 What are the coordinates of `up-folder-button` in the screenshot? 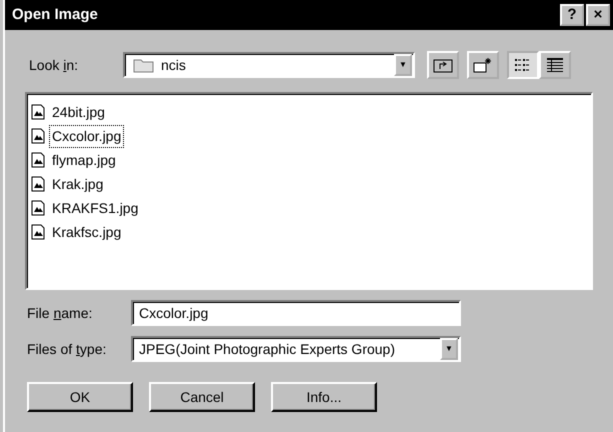 It's located at (443, 65).